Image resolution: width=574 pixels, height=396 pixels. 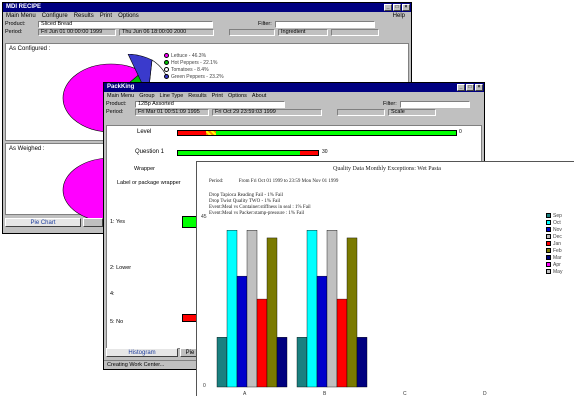 What do you see at coordinates (27, 149) in the screenshot?
I see `weighed-label: As Weighed :` at bounding box center [27, 149].